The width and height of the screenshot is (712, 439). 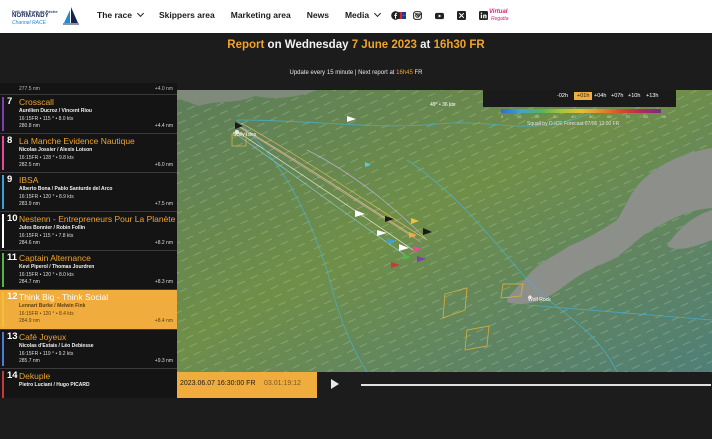 What do you see at coordinates (29, 243) in the screenshot?
I see `row-distance: 284.6 nm` at bounding box center [29, 243].